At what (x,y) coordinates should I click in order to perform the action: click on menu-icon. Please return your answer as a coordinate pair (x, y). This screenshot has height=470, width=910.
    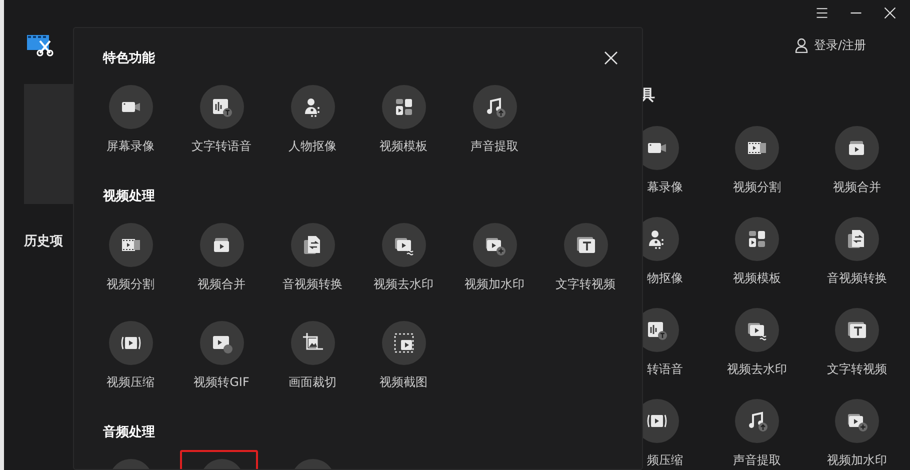
    Looking at the image, I should click on (822, 13).